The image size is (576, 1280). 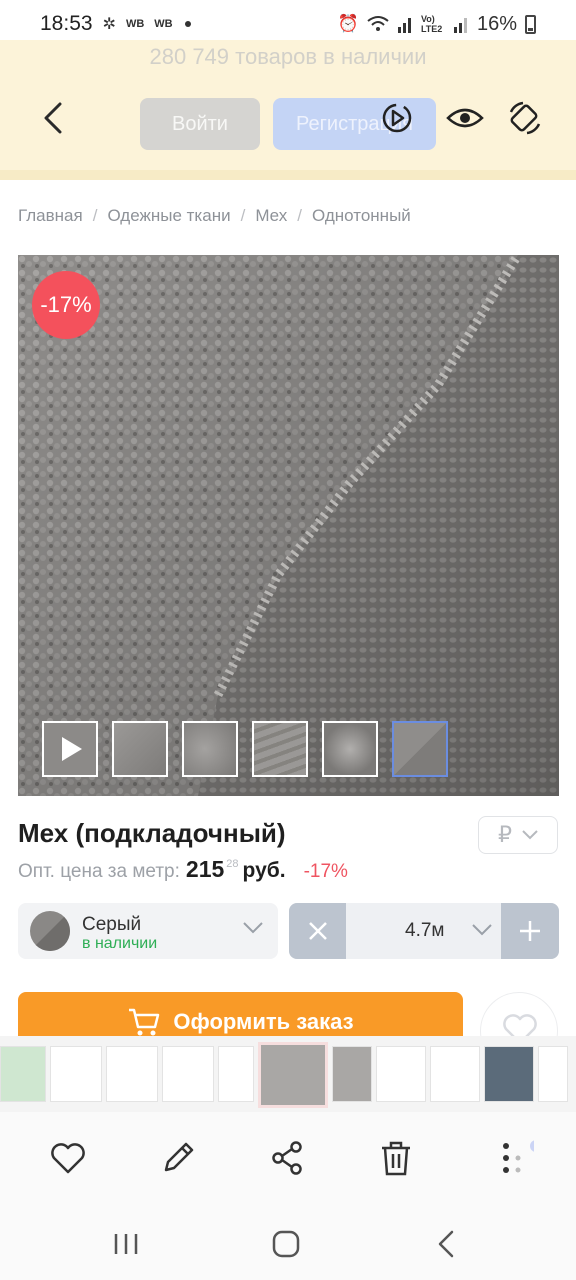 What do you see at coordinates (178, 1158) in the screenshot?
I see `pencil-icon` at bounding box center [178, 1158].